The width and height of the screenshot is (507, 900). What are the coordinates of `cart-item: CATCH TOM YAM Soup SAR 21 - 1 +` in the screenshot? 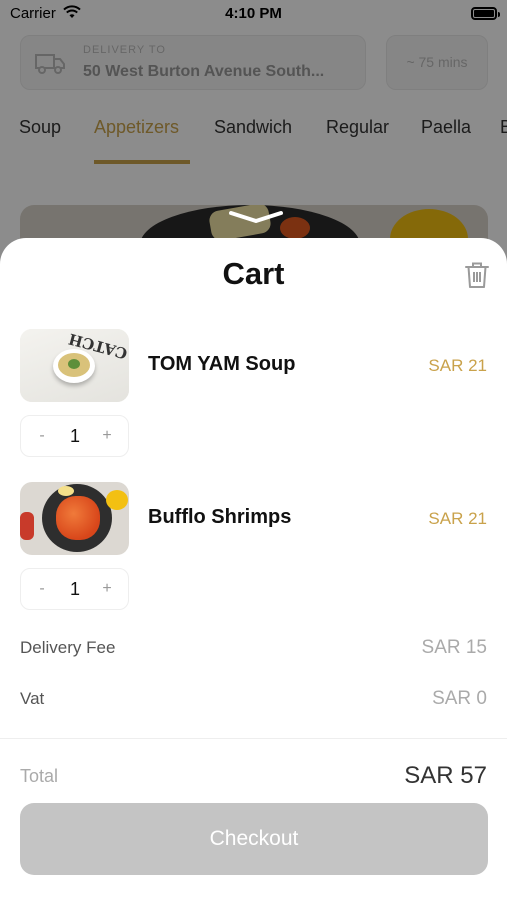 It's located at (253, 394).